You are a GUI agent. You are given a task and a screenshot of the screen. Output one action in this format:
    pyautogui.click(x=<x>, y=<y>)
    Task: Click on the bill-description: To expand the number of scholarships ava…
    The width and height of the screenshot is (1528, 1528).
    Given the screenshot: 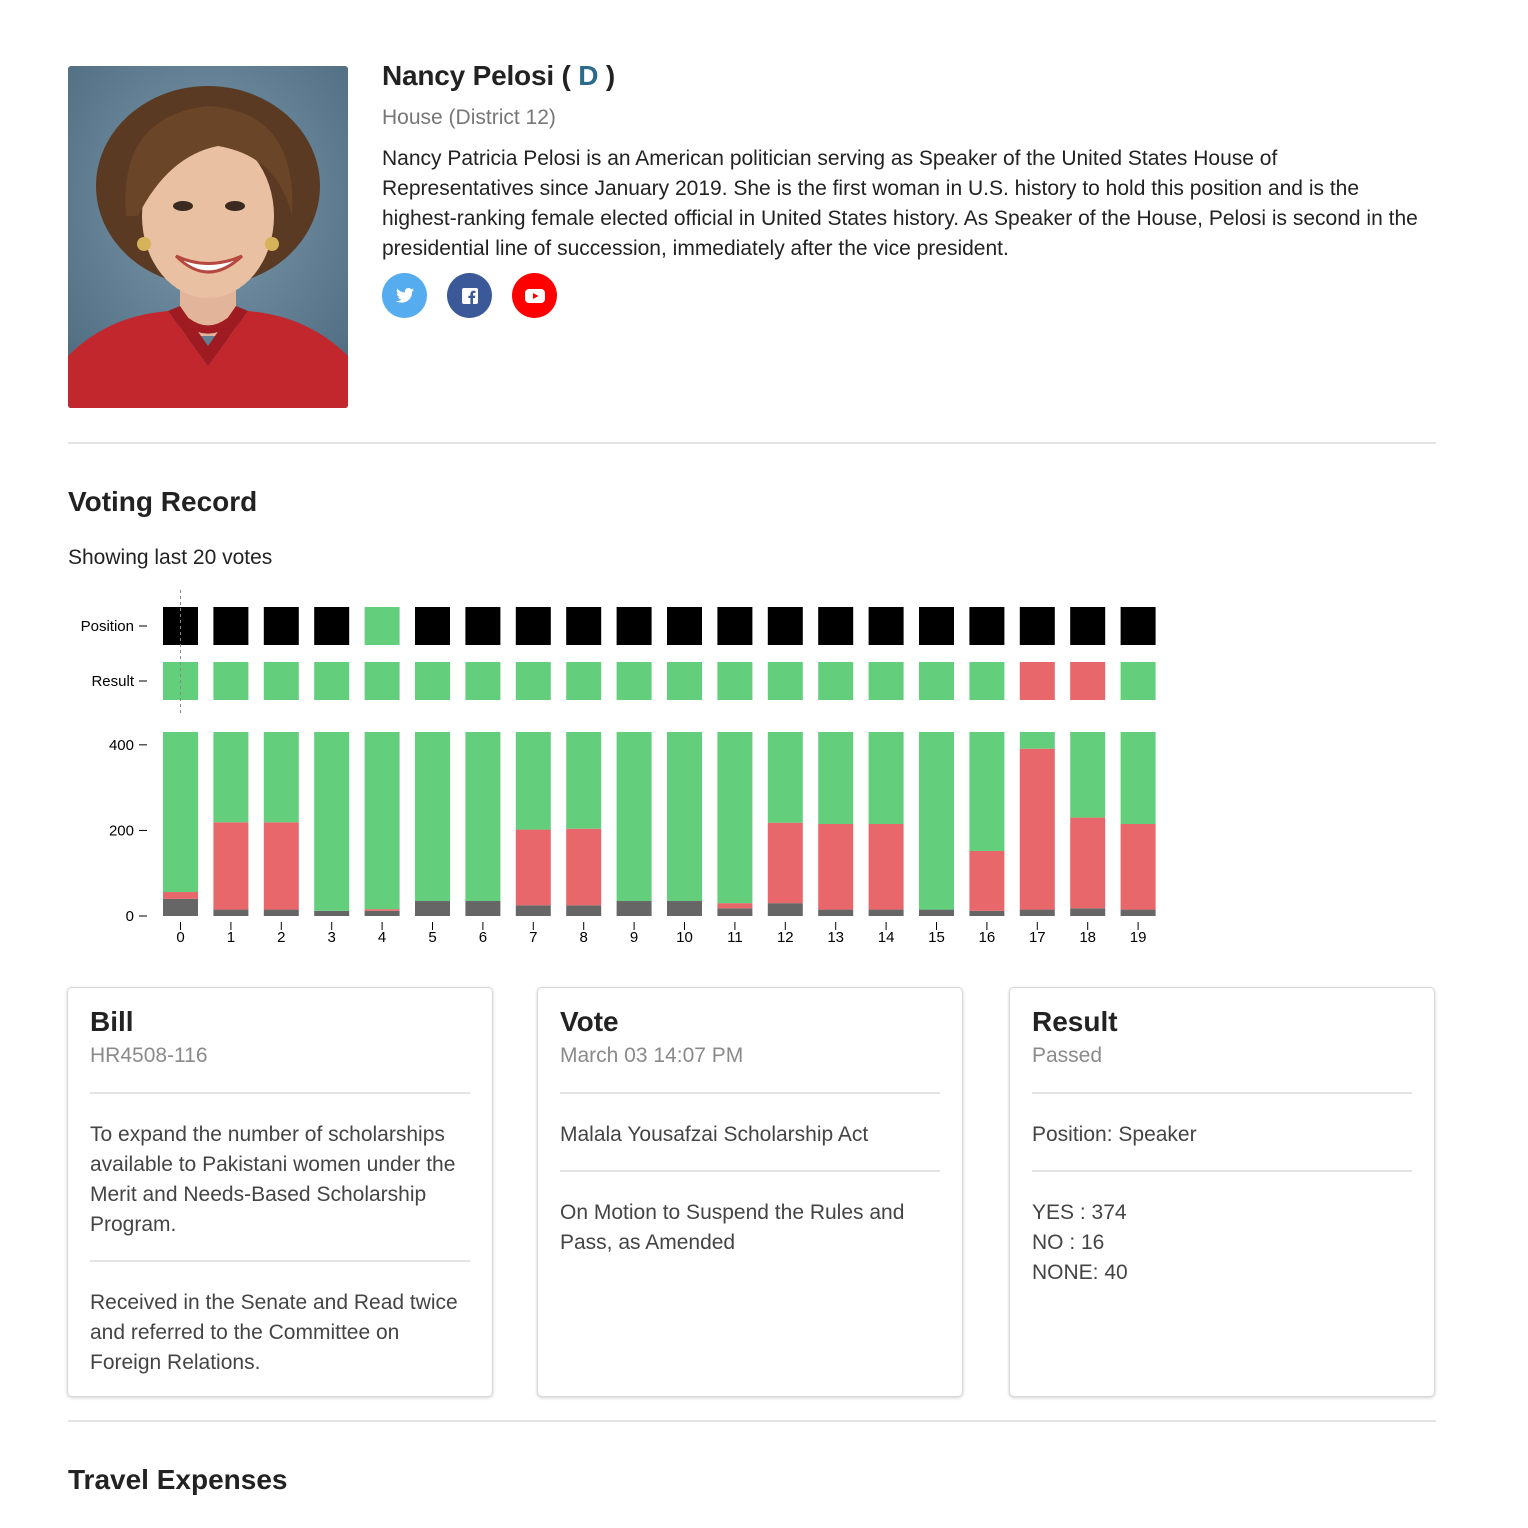 What is the action you would take?
    pyautogui.click(x=273, y=1179)
    